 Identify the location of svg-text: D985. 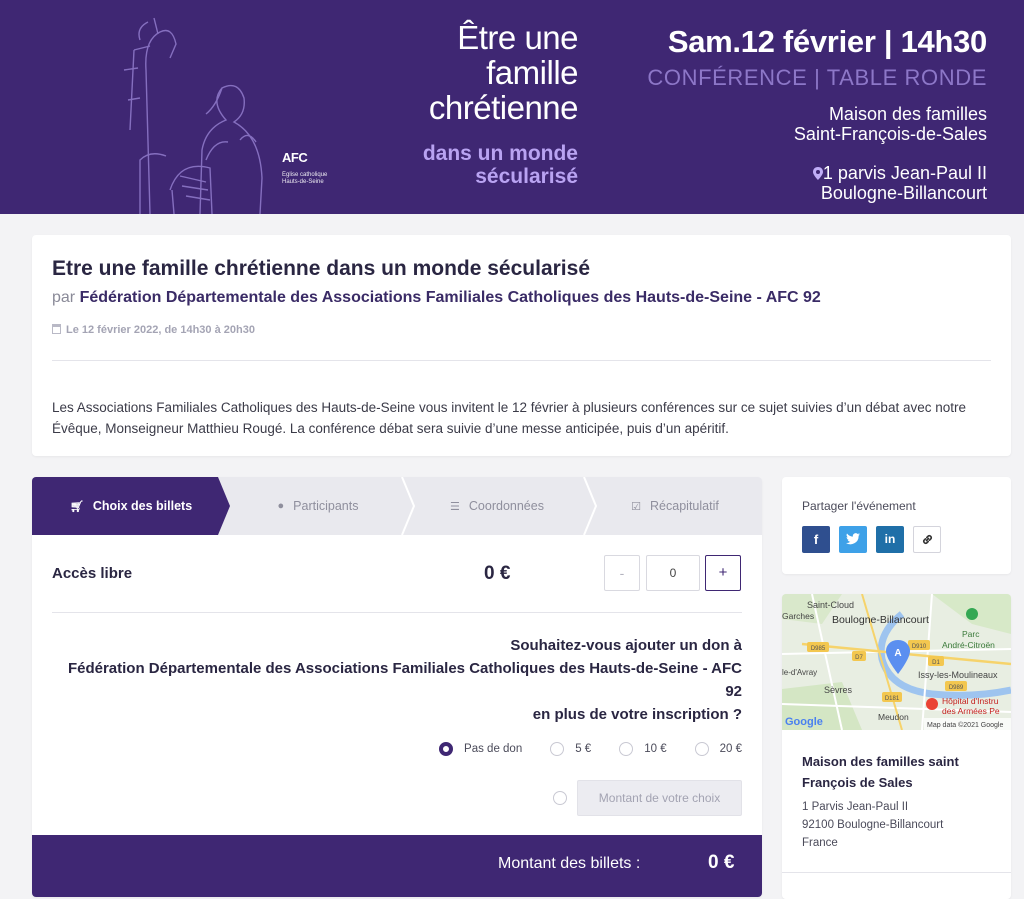
(818, 649).